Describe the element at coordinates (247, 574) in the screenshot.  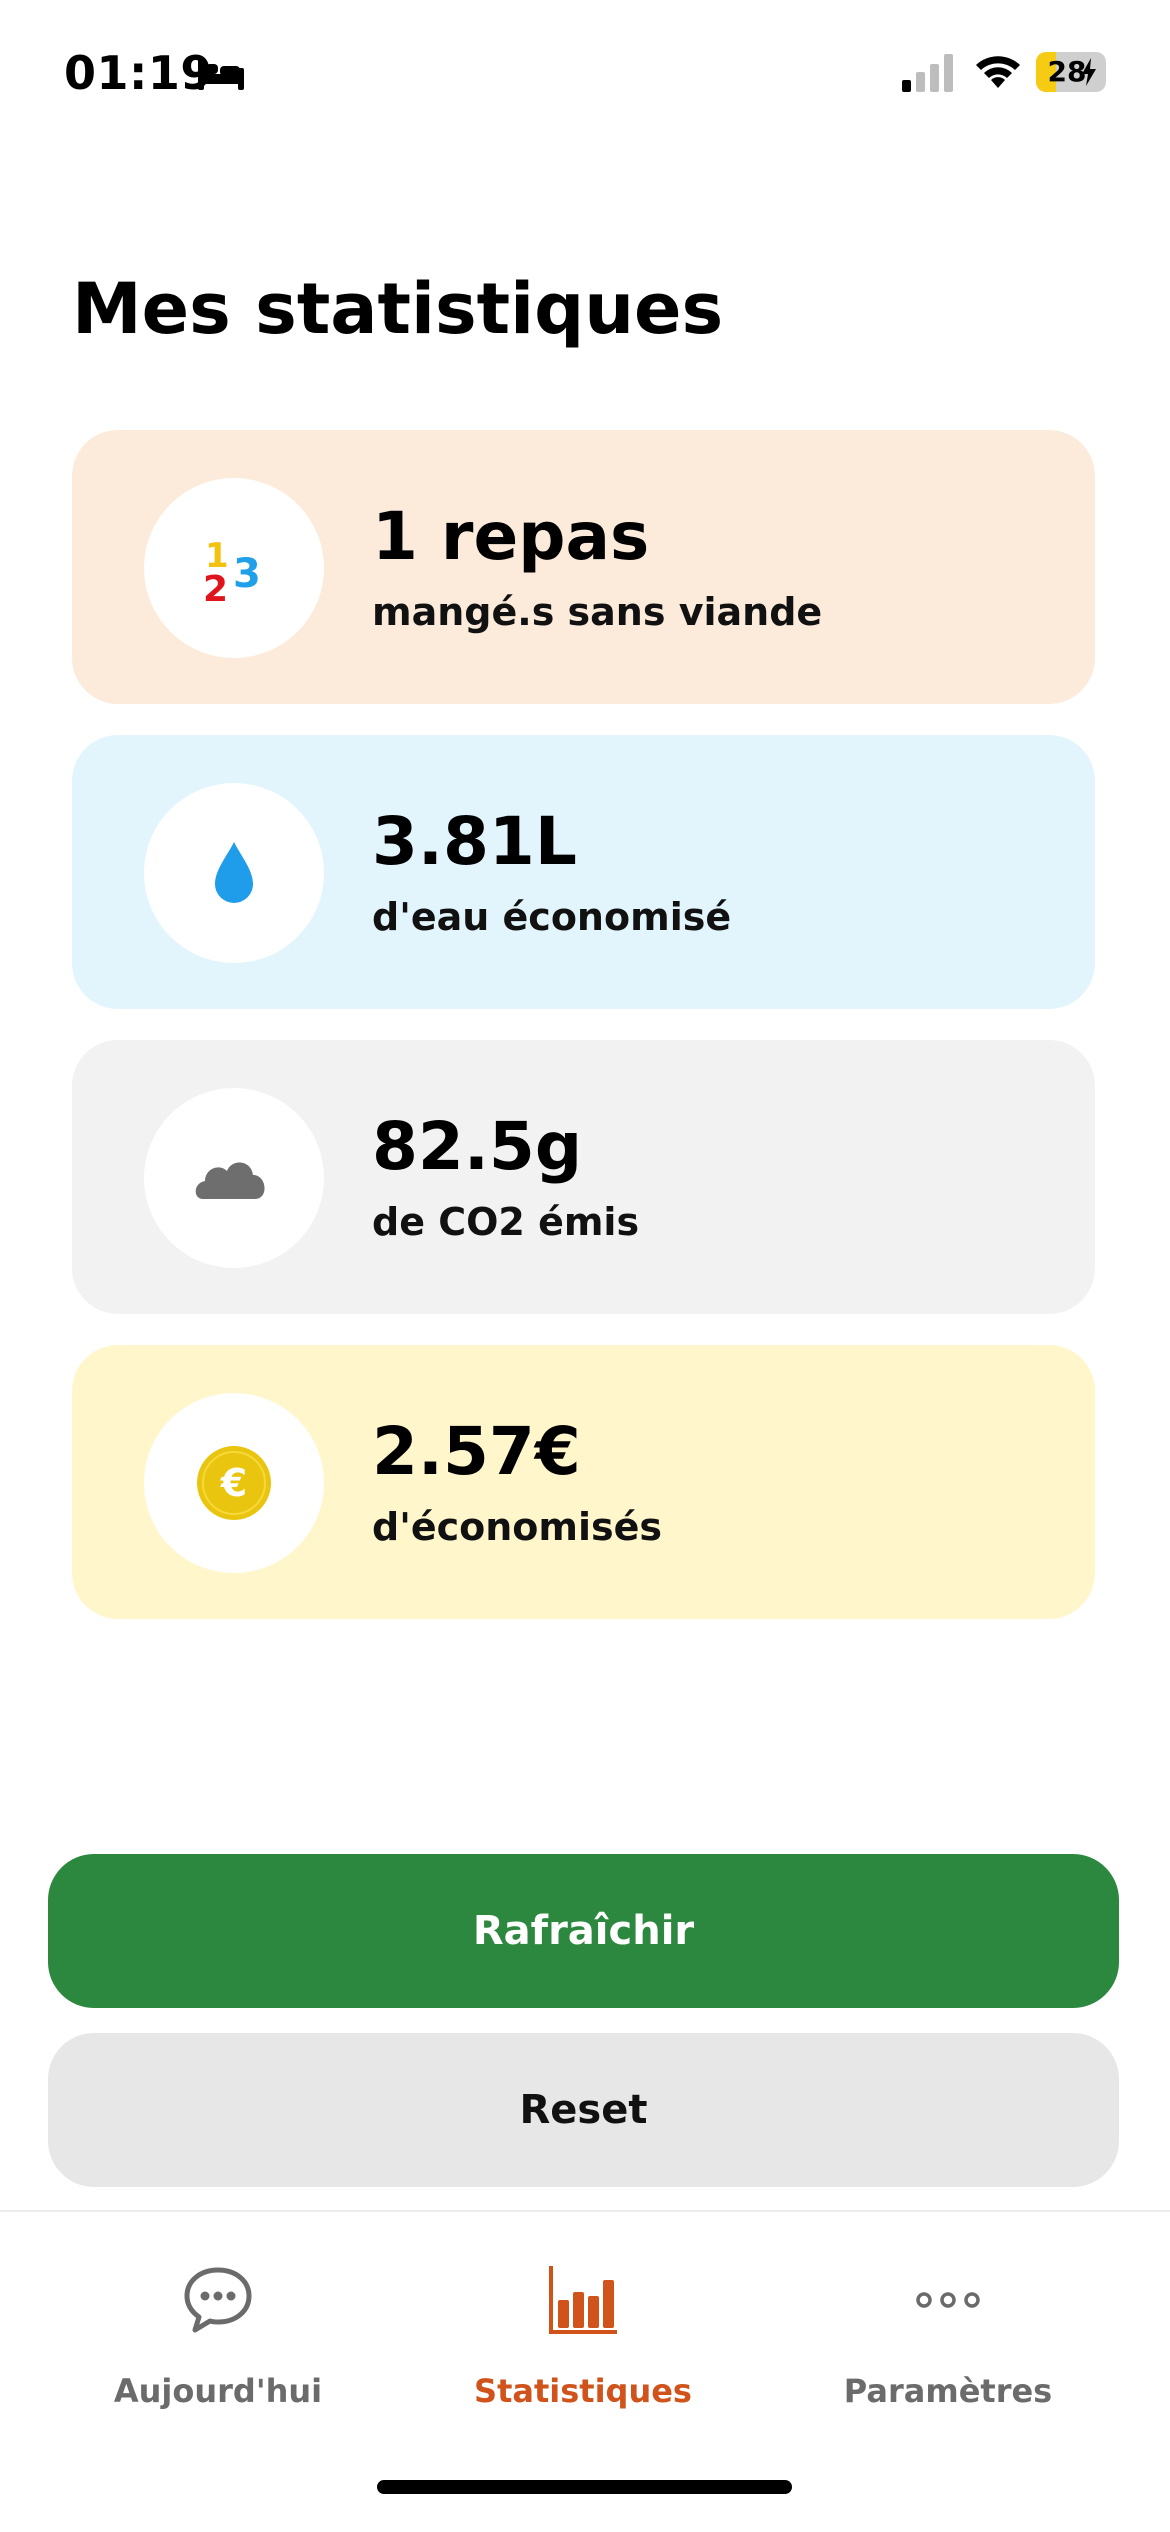
I see `svg-text: 3` at that location.